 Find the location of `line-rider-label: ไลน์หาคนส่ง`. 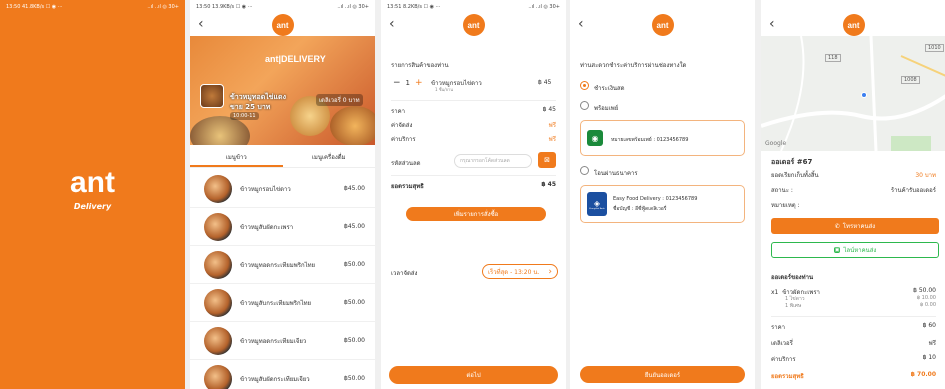

line-rider-label: ไลน์หาคนส่ง is located at coordinates (860, 250).